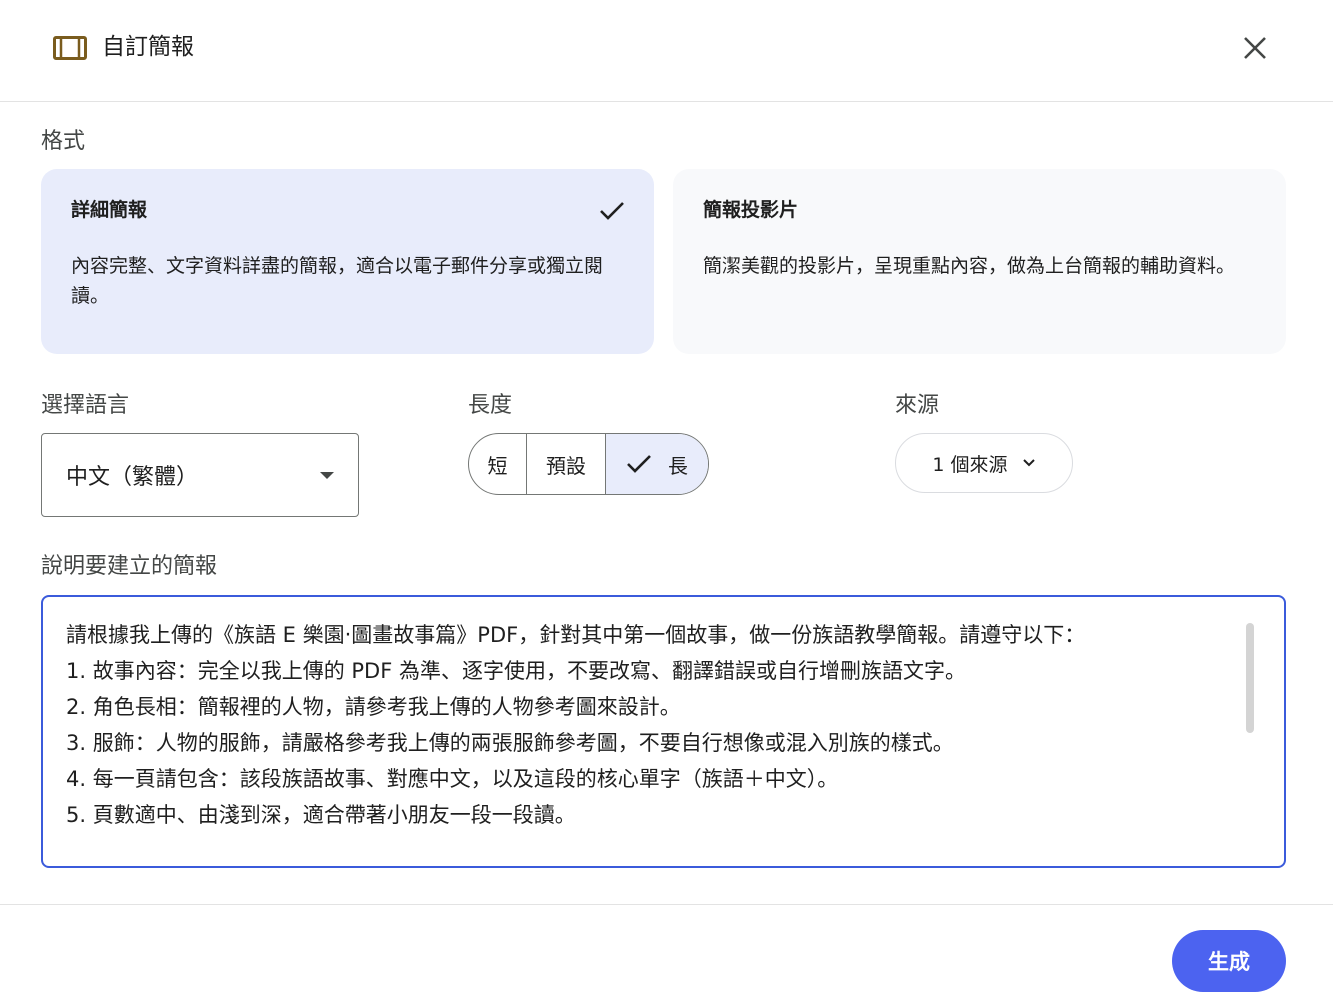 The image size is (1333, 1007). I want to click on dialog-header: 自訂簡報, so click(666, 51).